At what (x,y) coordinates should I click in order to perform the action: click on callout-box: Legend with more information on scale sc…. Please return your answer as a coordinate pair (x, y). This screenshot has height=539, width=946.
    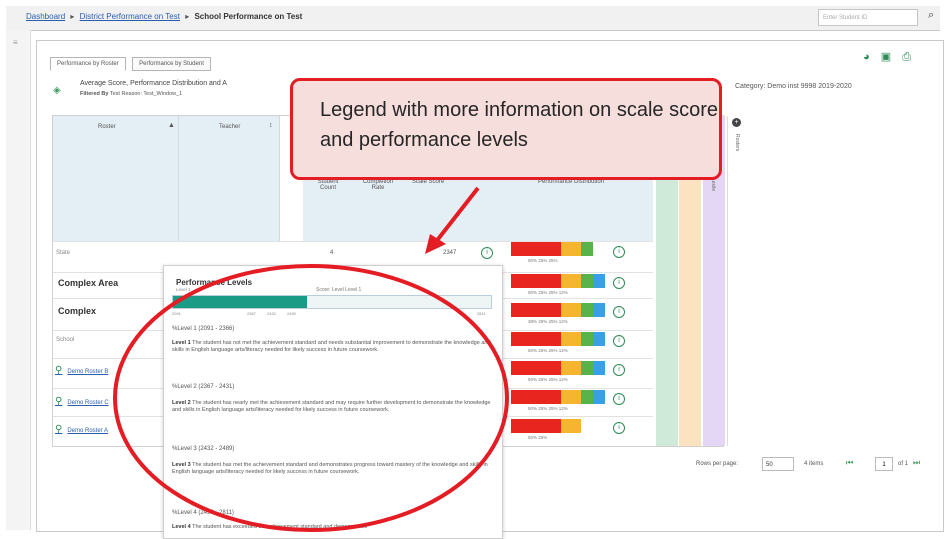
    Looking at the image, I should click on (506, 129).